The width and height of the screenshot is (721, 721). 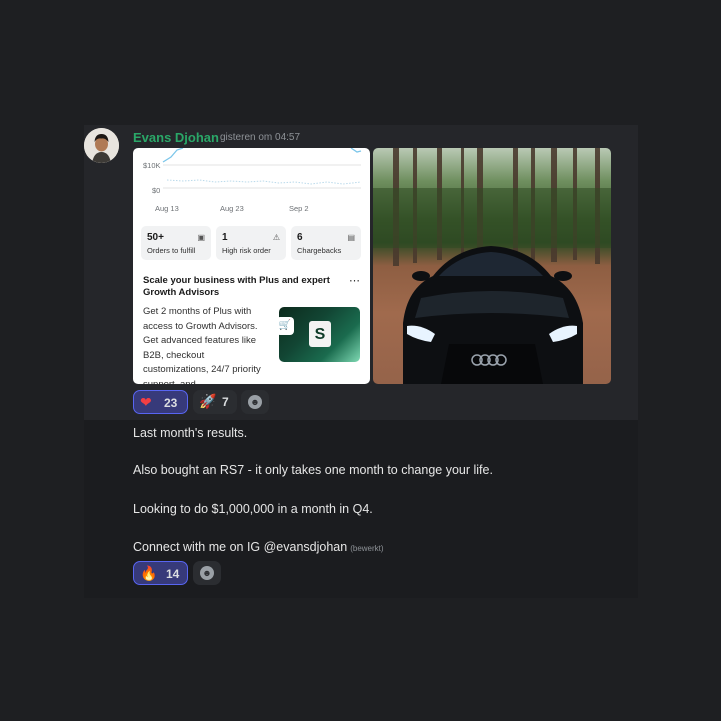 I want to click on stat-value: 6, so click(x=300, y=237).